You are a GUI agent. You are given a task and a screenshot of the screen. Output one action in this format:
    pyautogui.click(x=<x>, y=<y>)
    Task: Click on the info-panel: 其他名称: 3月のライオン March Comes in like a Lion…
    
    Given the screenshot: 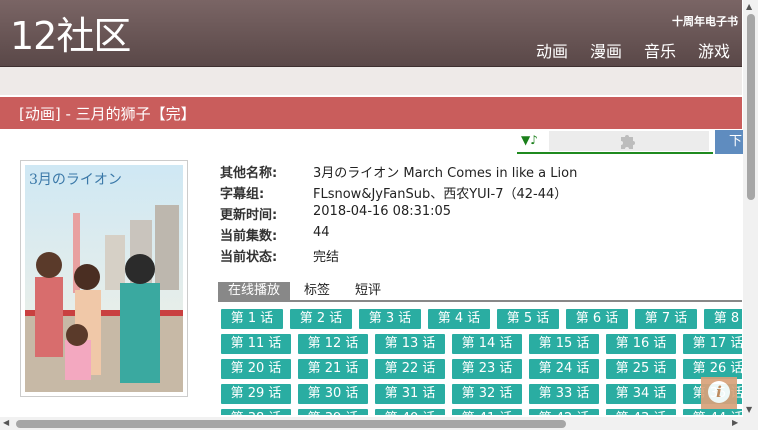 What is the action you would take?
    pyautogui.click(x=398, y=214)
    